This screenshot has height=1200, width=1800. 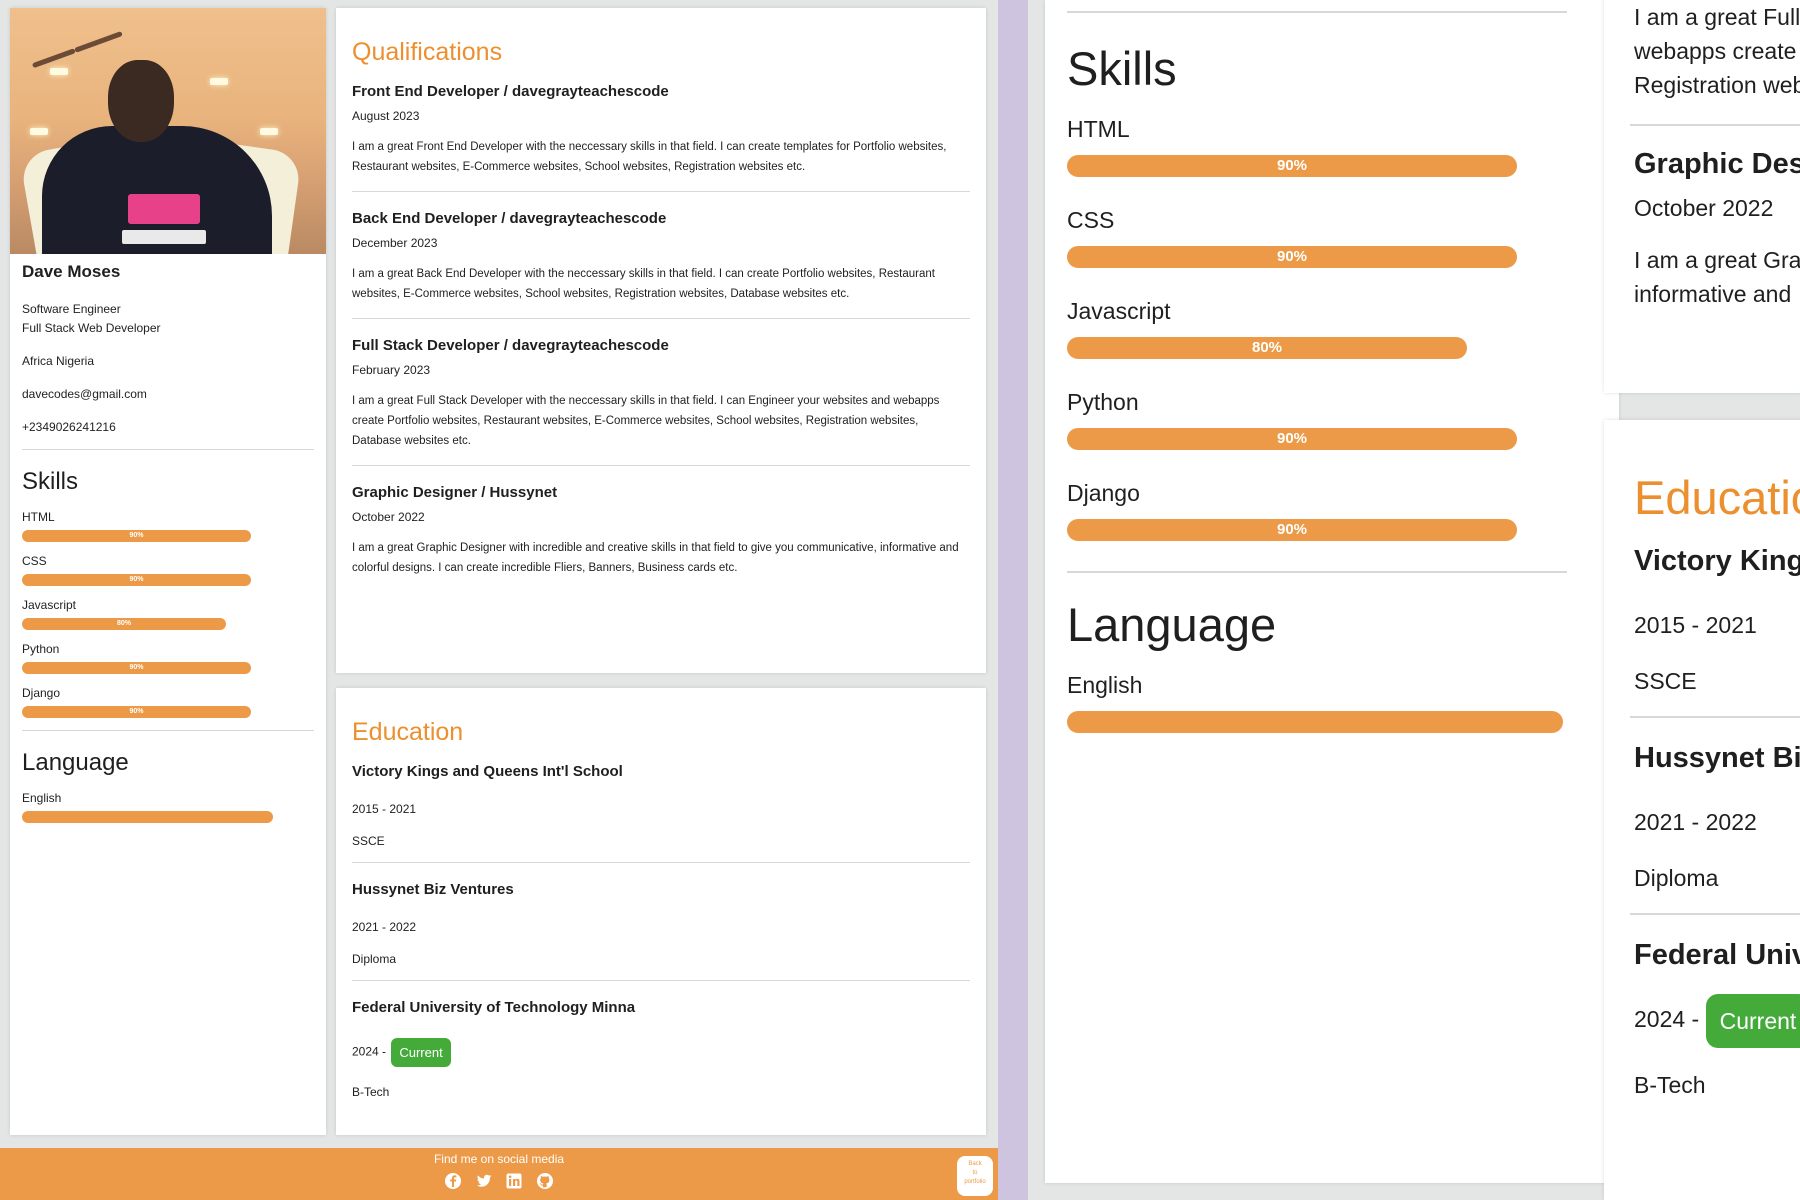 What do you see at coordinates (1717, 17) in the screenshot?
I see `zoomed-text: I am a great Full` at bounding box center [1717, 17].